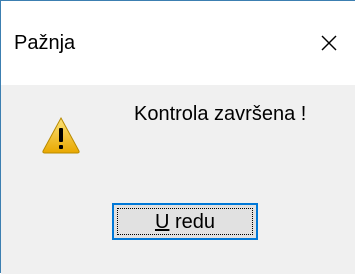  I want to click on dialog-message: Kontrola završena !, so click(220, 114).